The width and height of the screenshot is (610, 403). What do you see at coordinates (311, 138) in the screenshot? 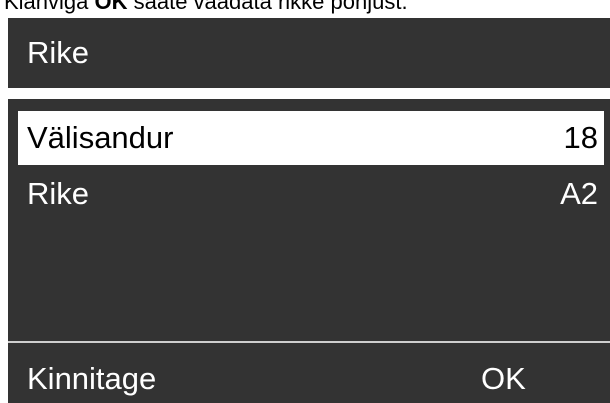
I see `menu-item-valisandur: Välisandur 18` at bounding box center [311, 138].